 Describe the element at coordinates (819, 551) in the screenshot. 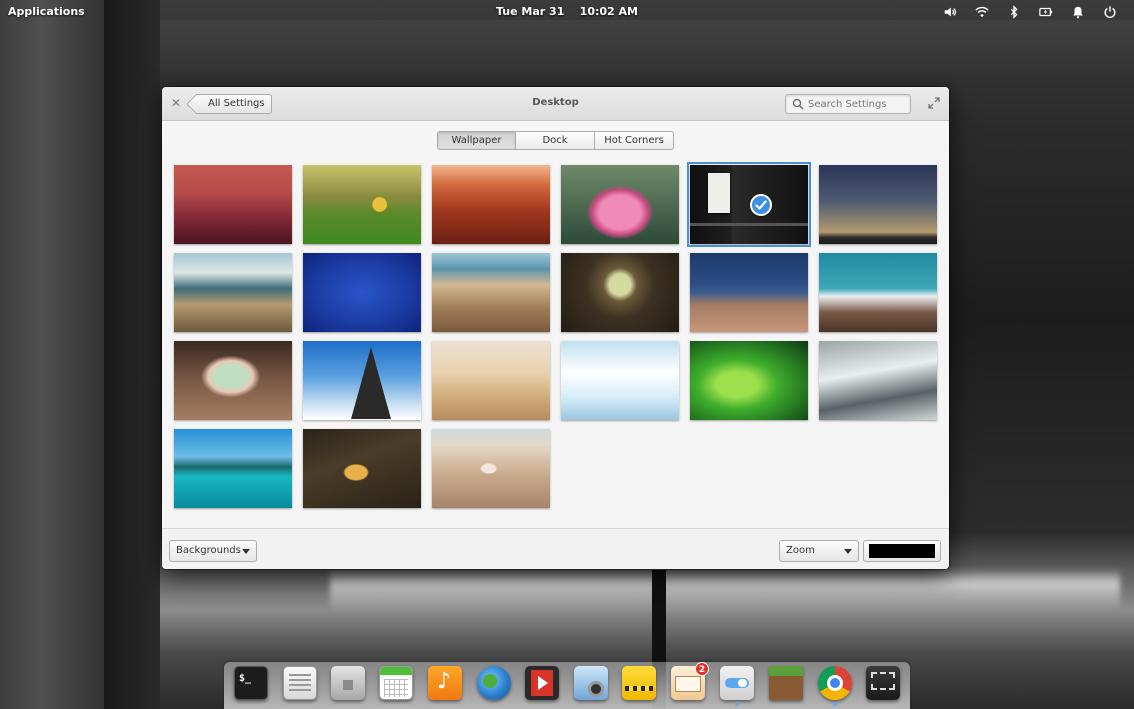

I see `zoom-dropdown: Zoom` at that location.